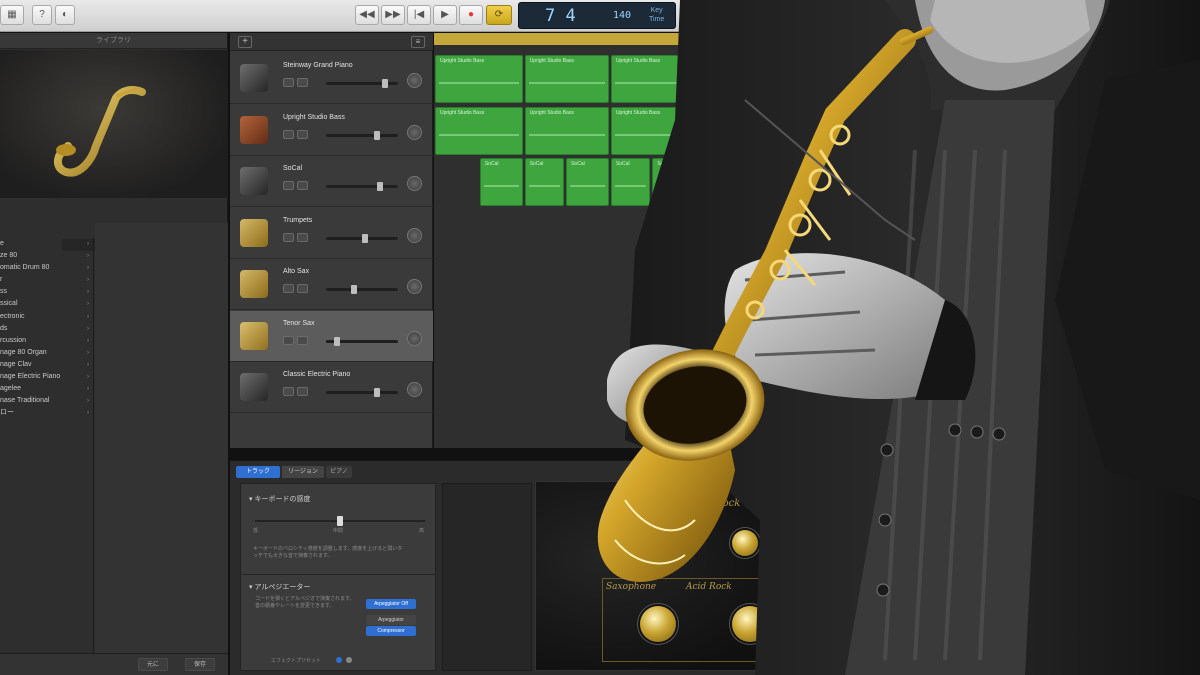 The width and height of the screenshot is (1200, 675). Describe the element at coordinates (153, 664) in the screenshot. I see `revert-button: 元に` at that location.